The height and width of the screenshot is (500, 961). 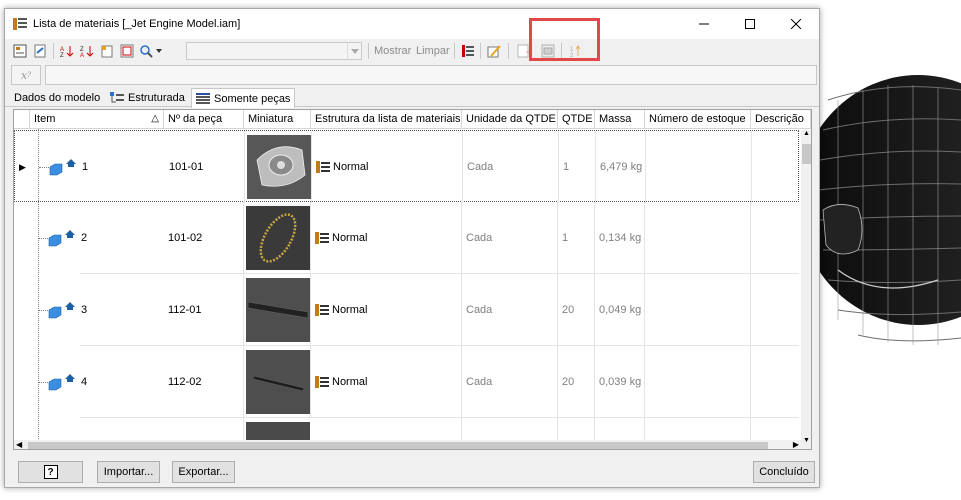 What do you see at coordinates (40, 51) in the screenshot?
I see `export-icon` at bounding box center [40, 51].